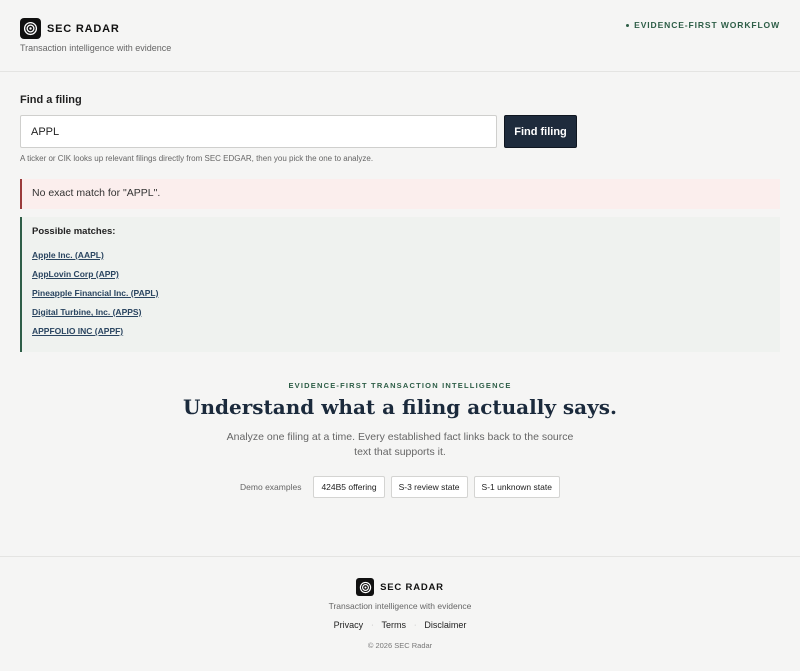  Describe the element at coordinates (628, 25) in the screenshot. I see `status-dot-icon` at that location.